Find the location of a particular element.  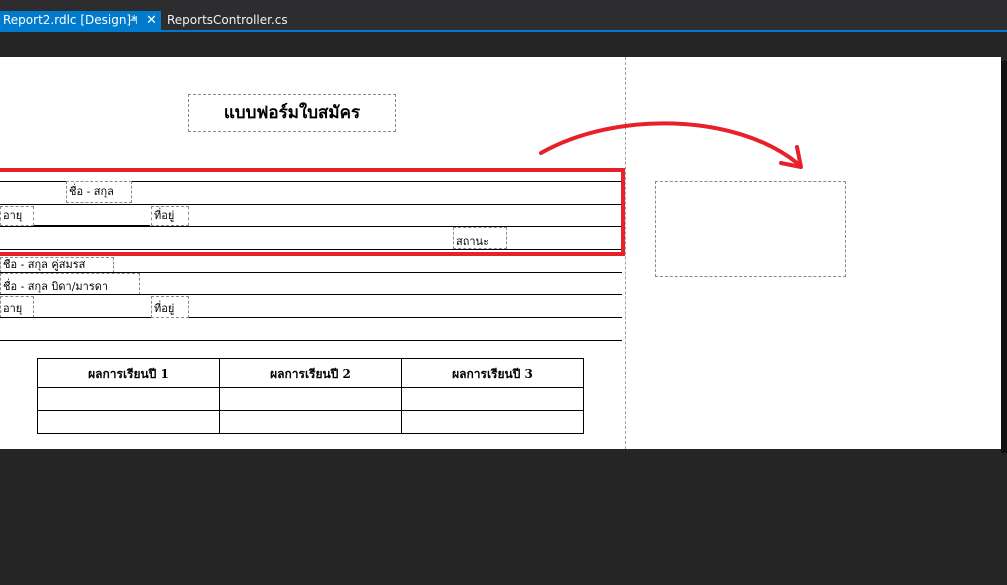

tab-report2-design: Report2.rdlc [Design]* ⊣ ✕ is located at coordinates (80, 20).